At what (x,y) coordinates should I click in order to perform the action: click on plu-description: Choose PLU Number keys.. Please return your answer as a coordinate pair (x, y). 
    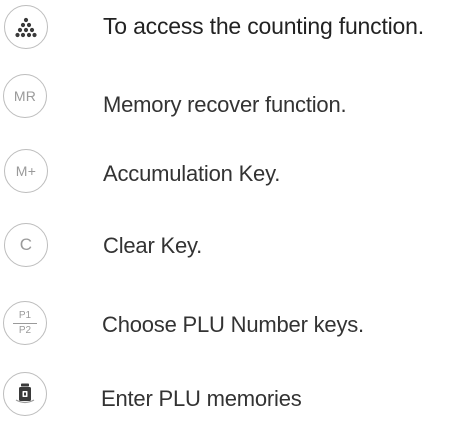
    Looking at the image, I should click on (233, 324).